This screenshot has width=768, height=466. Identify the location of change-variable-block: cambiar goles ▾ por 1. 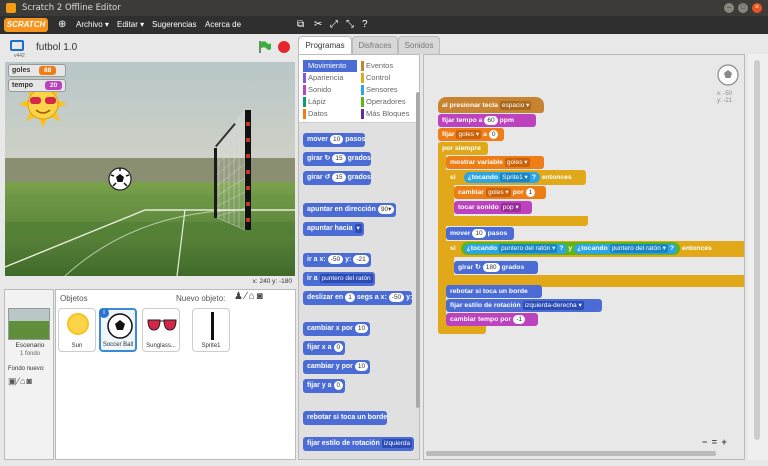
(500, 192).